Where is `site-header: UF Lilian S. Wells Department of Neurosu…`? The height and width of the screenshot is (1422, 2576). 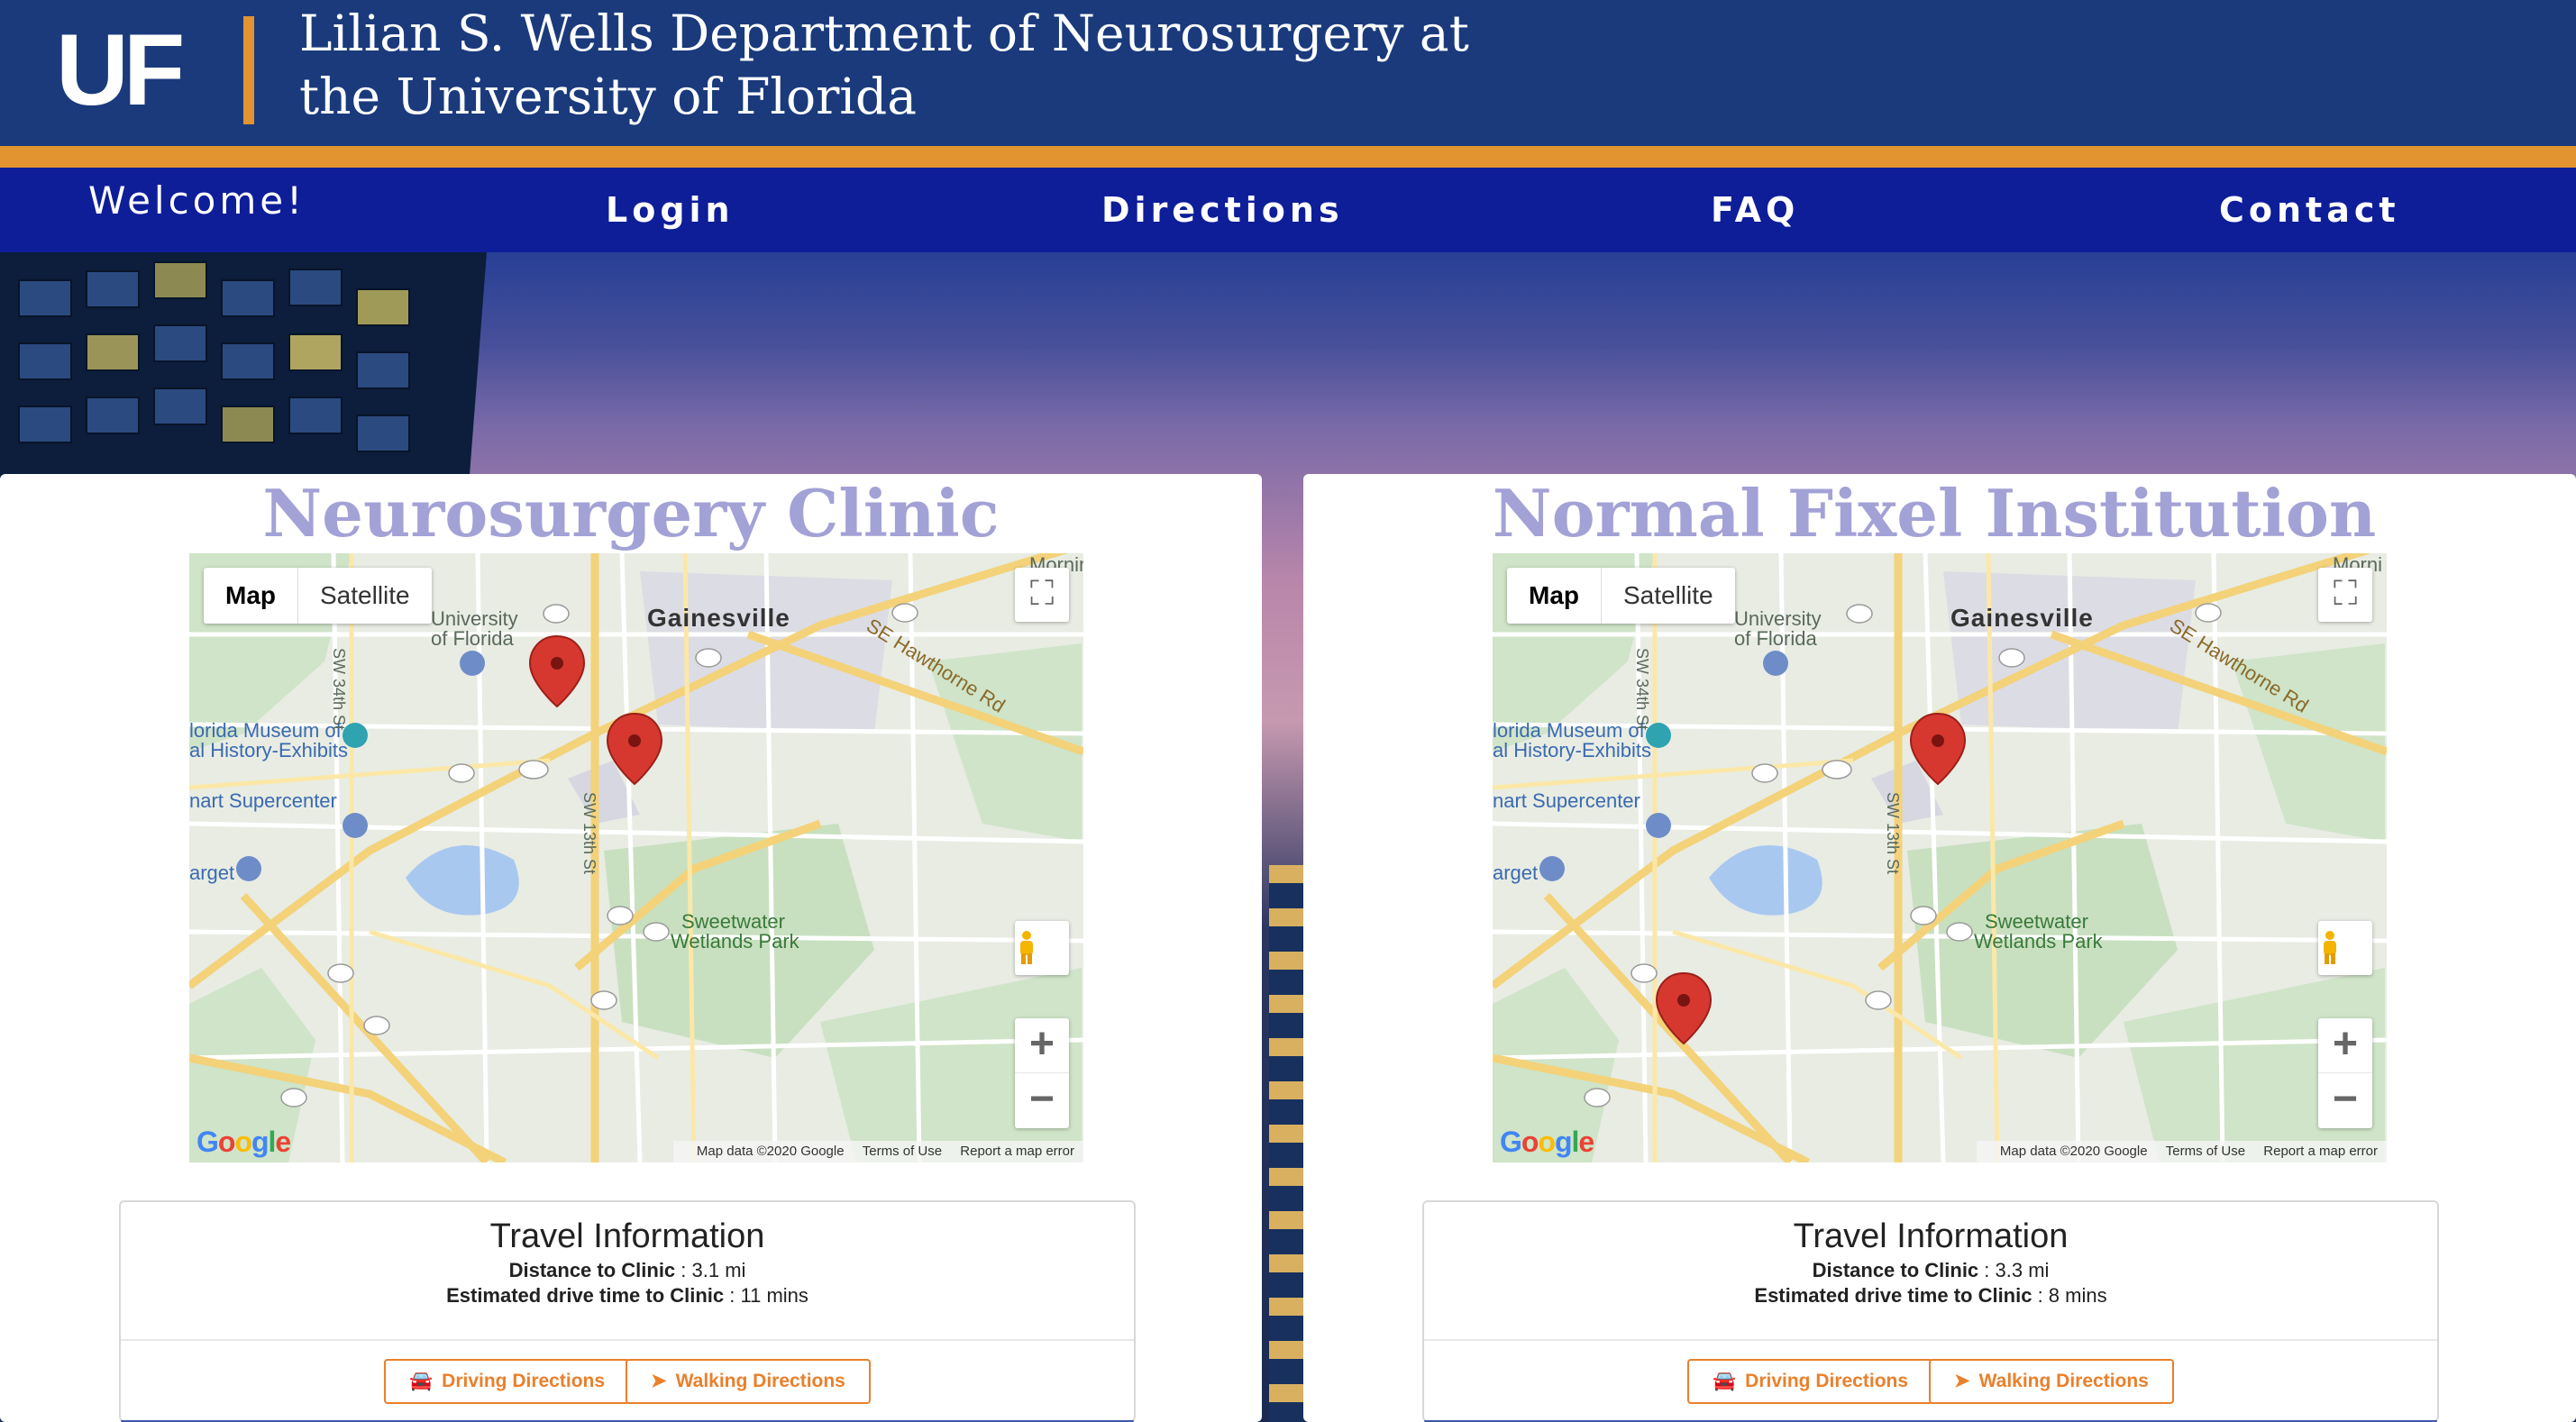
site-header: UF Lilian S. Wells Department of Neurosu… is located at coordinates (1288, 73).